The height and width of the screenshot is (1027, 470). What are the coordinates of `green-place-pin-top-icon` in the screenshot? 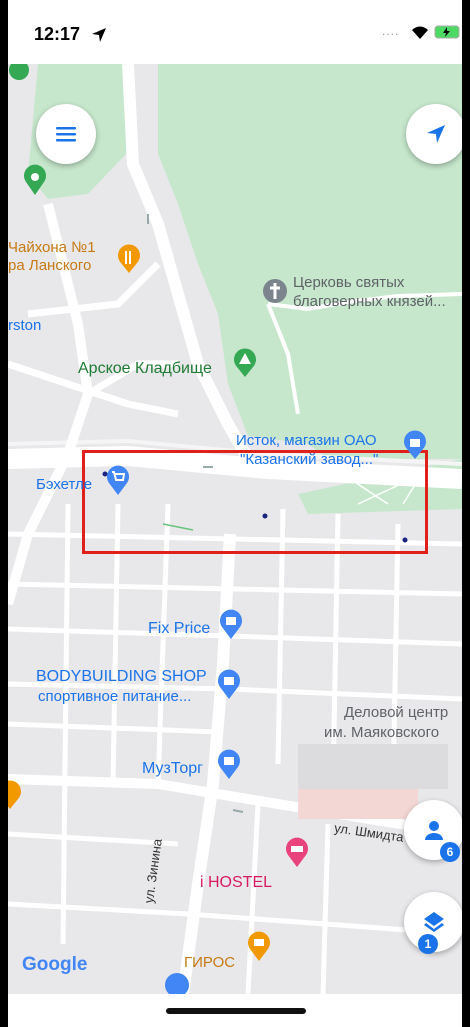 It's located at (19, 72).